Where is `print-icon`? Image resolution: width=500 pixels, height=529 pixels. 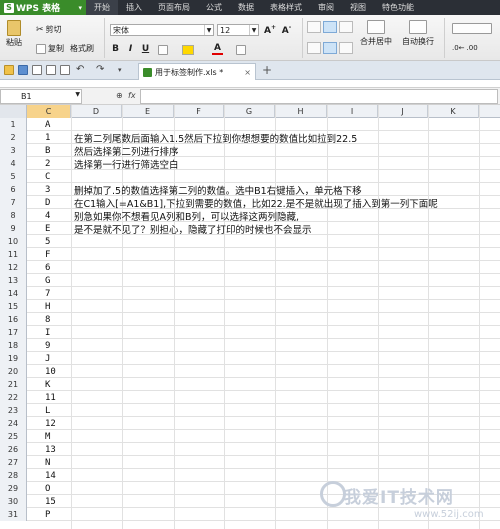 print-icon is located at coordinates (37, 70).